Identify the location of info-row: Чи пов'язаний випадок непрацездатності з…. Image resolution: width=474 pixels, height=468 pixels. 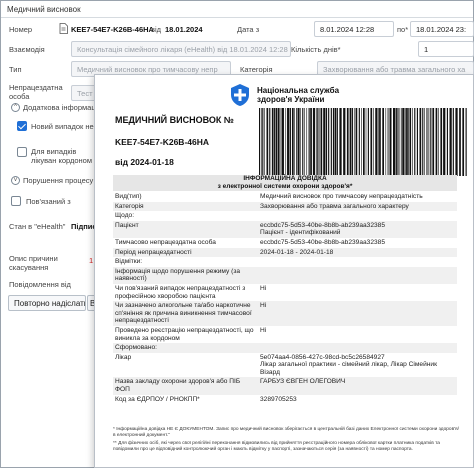
(285, 292).